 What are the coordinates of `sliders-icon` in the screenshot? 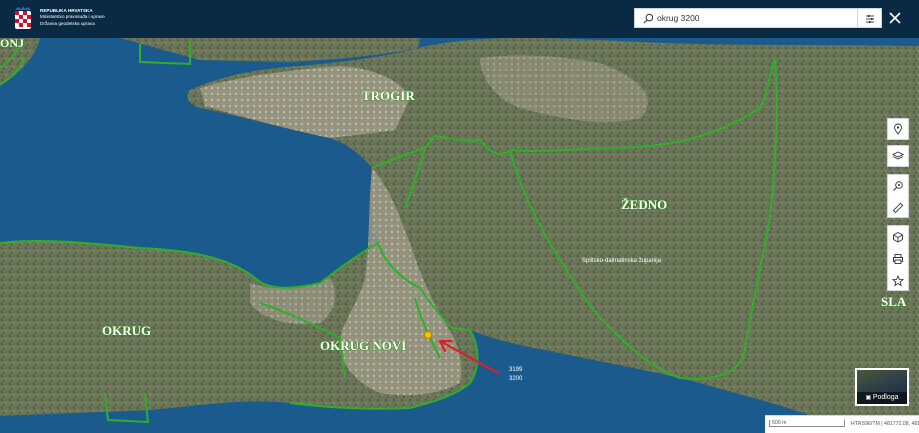 It's located at (870, 19).